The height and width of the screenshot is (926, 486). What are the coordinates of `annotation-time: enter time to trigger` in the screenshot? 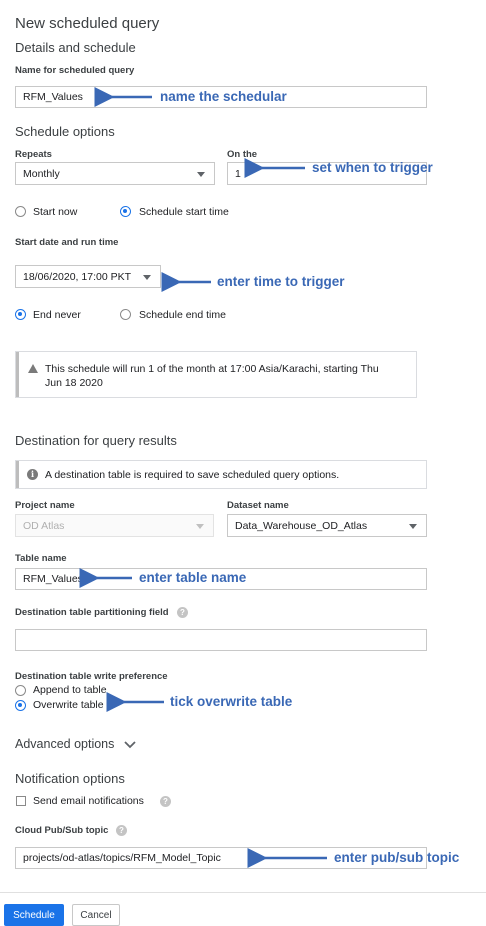 It's located at (281, 281).